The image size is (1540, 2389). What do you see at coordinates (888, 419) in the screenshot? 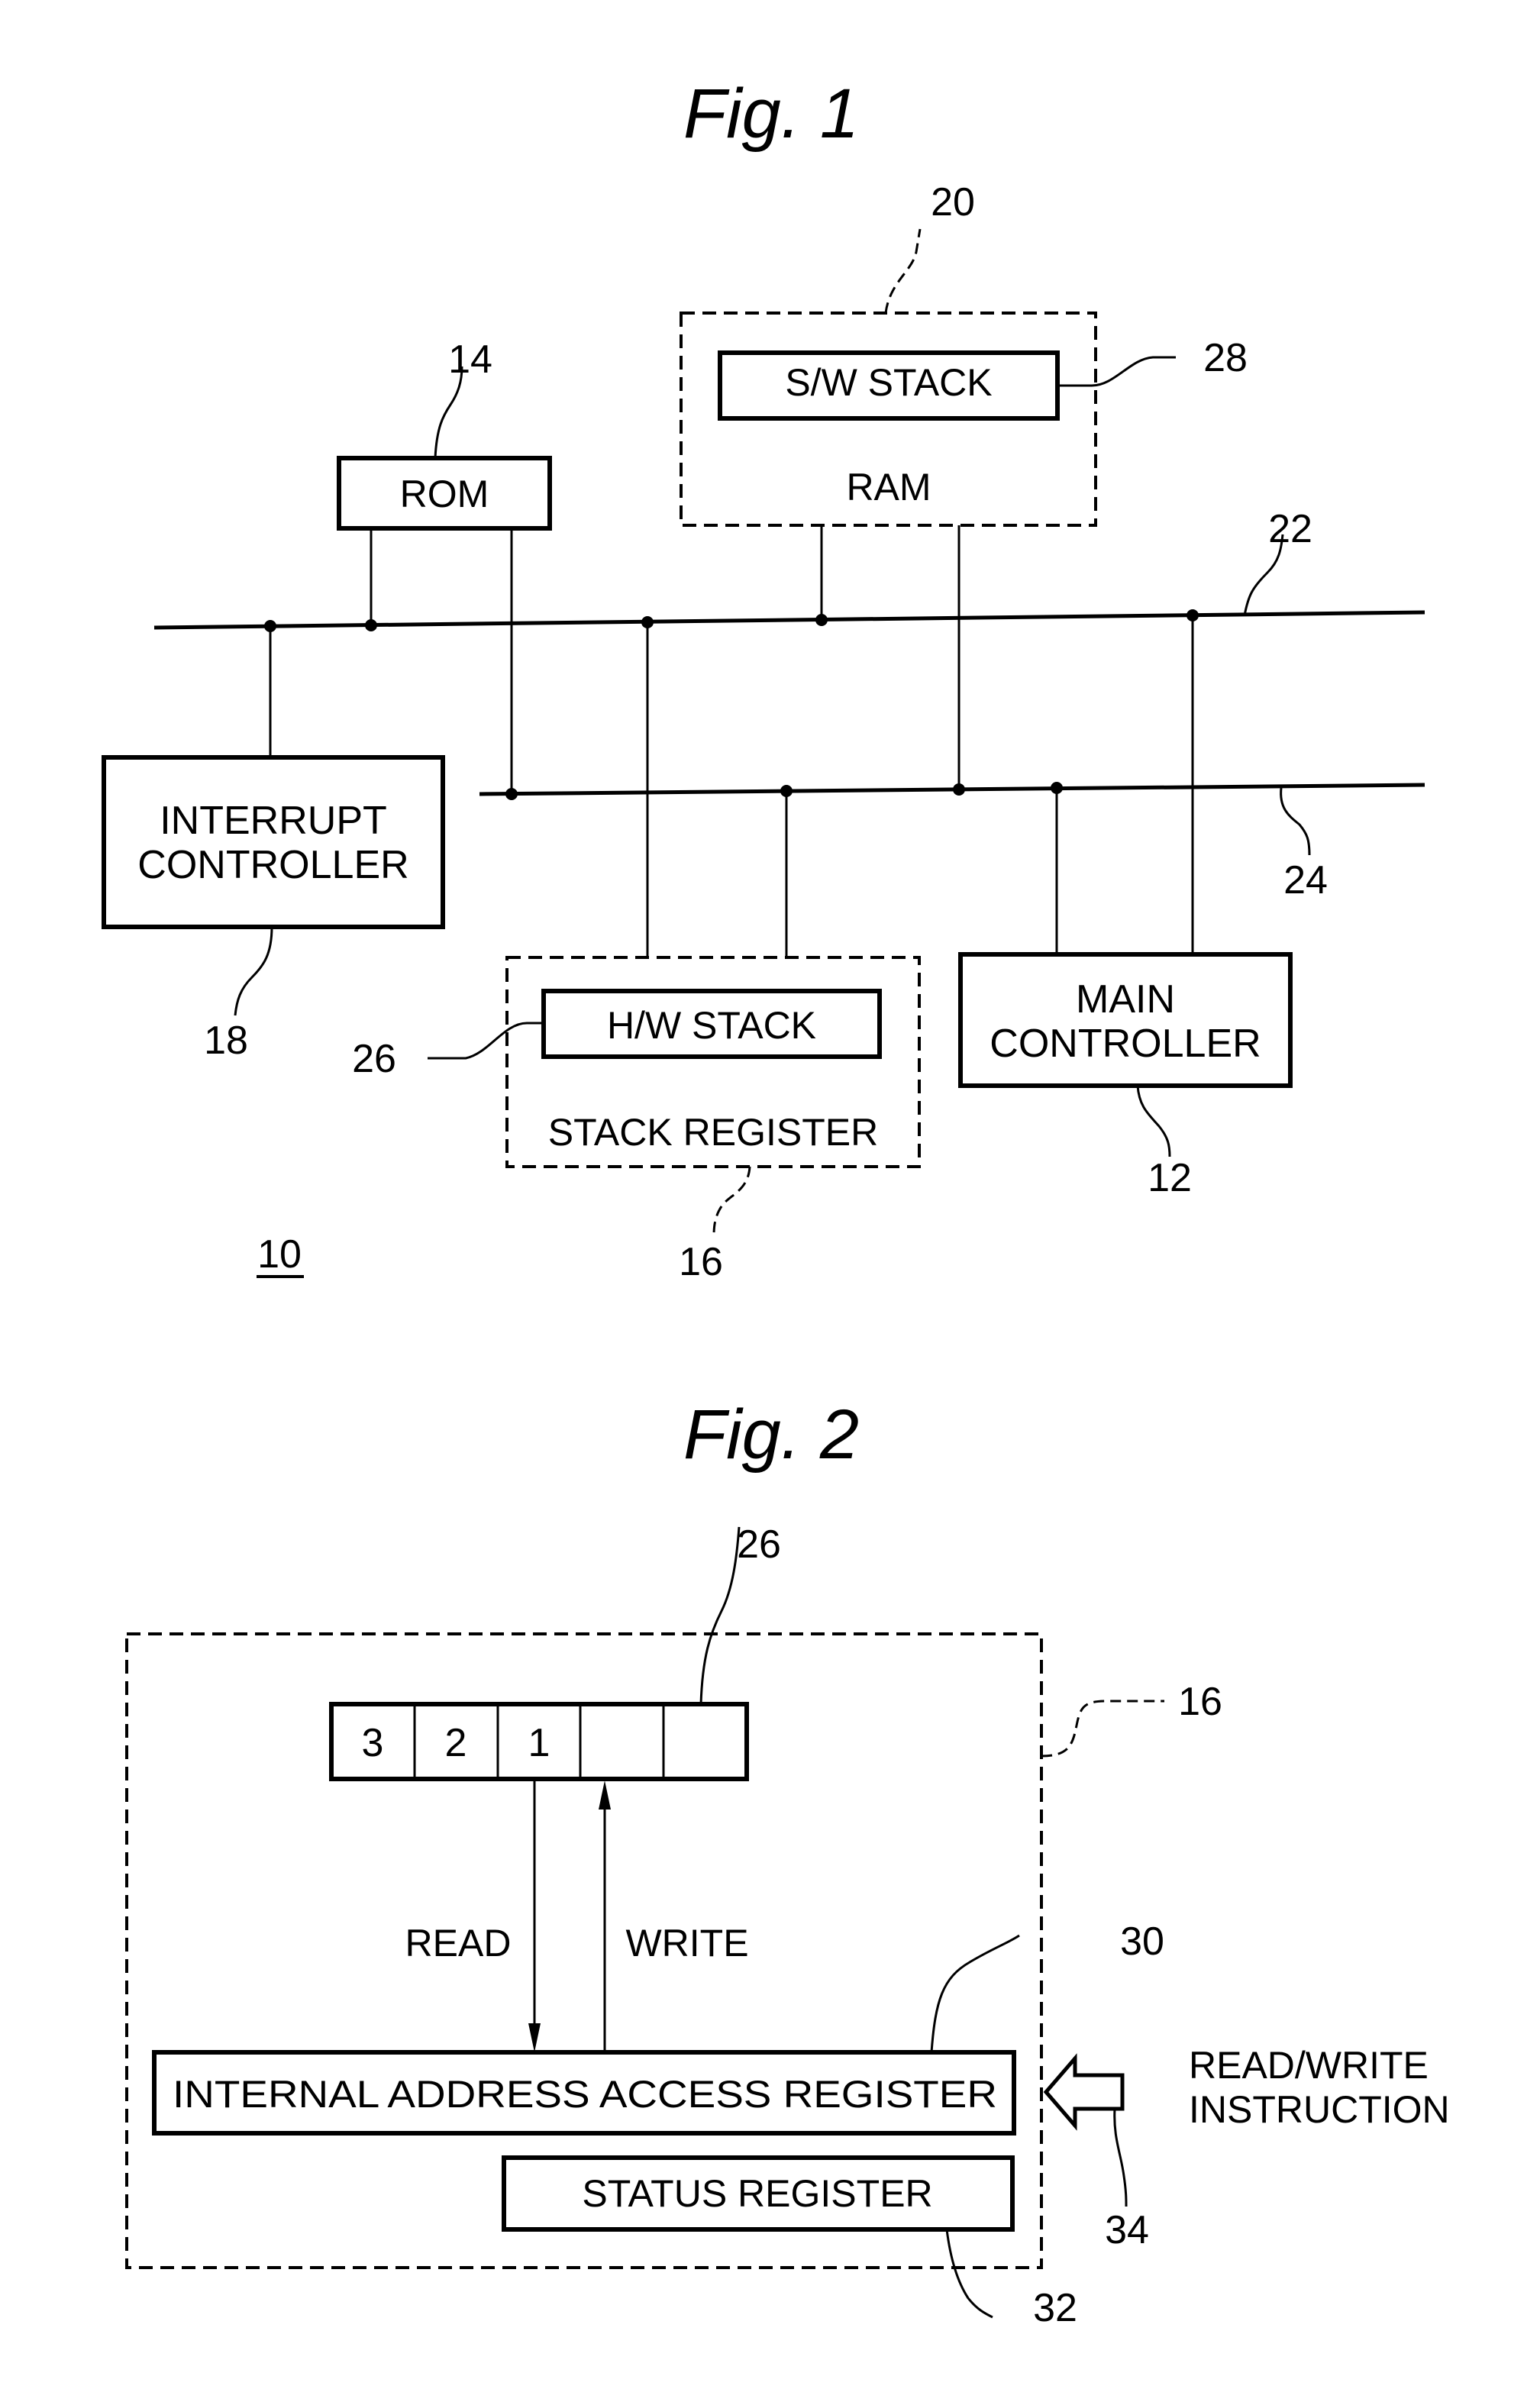
I see `ram-block: S/W STACK RAM` at bounding box center [888, 419].